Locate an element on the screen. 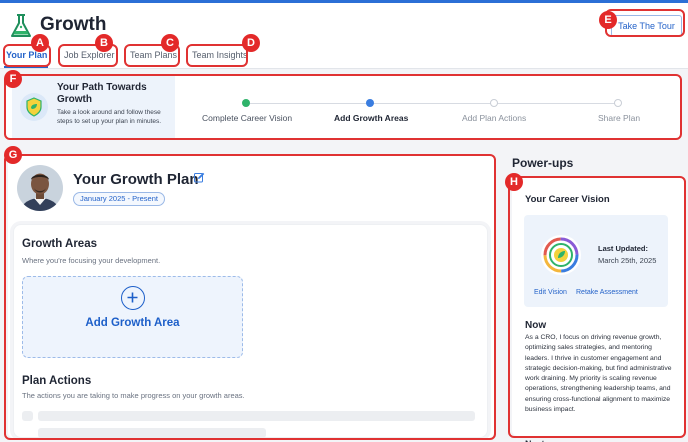  person-avatar-icon is located at coordinates (40, 188).